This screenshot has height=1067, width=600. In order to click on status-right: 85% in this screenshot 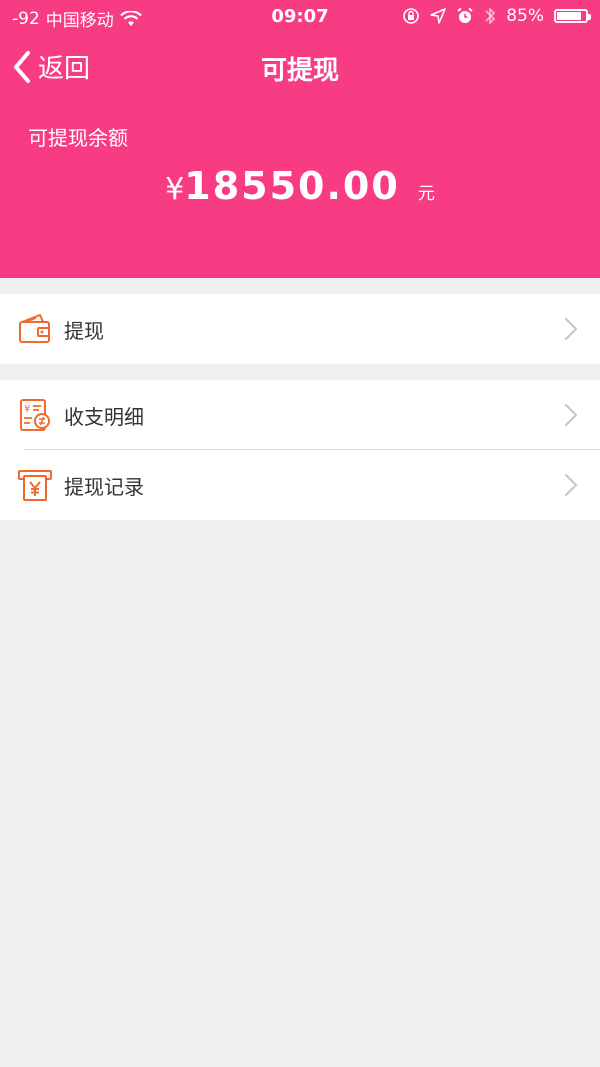, I will do `click(496, 16)`.